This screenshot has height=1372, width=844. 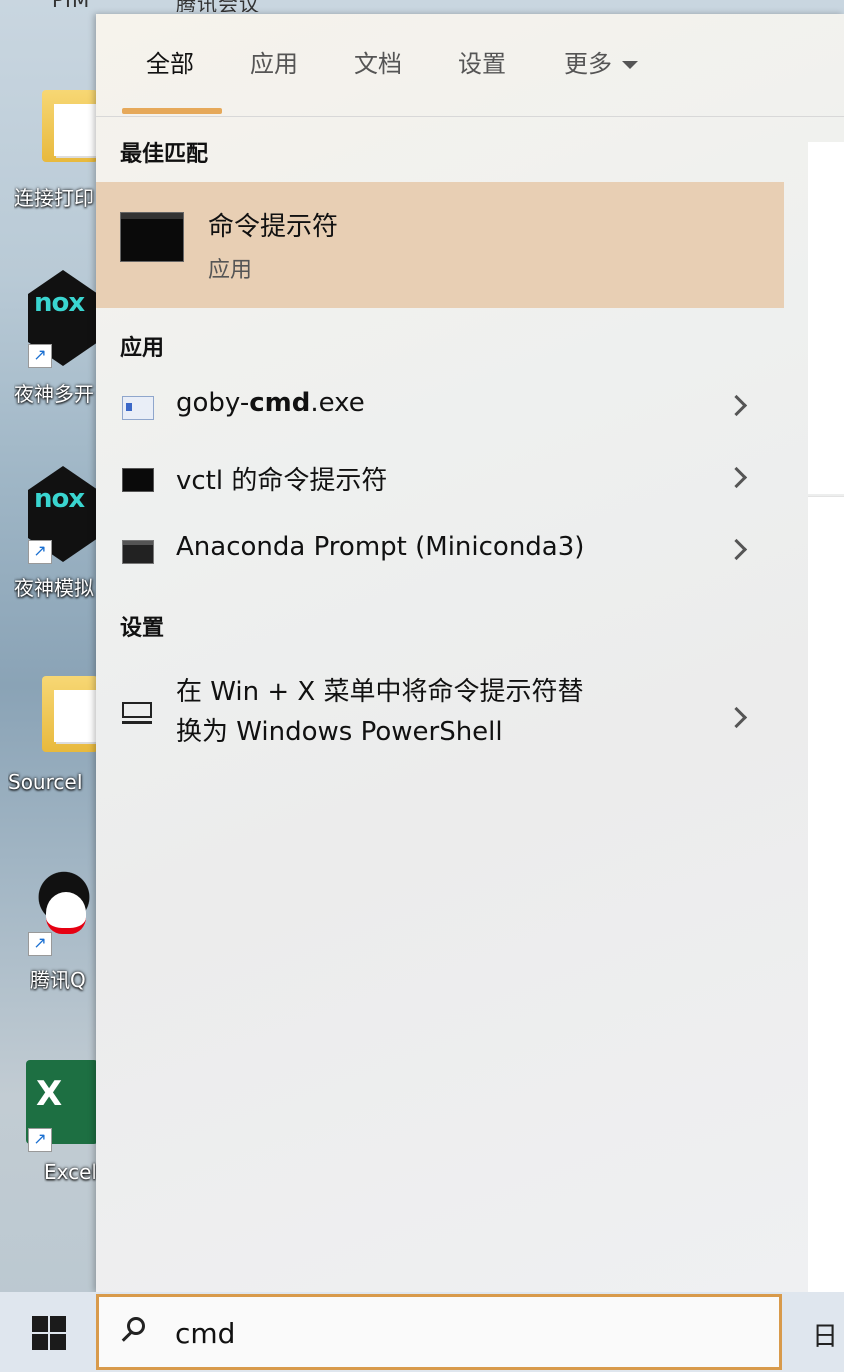 I want to click on tab-documents: 文档, so click(x=378, y=64).